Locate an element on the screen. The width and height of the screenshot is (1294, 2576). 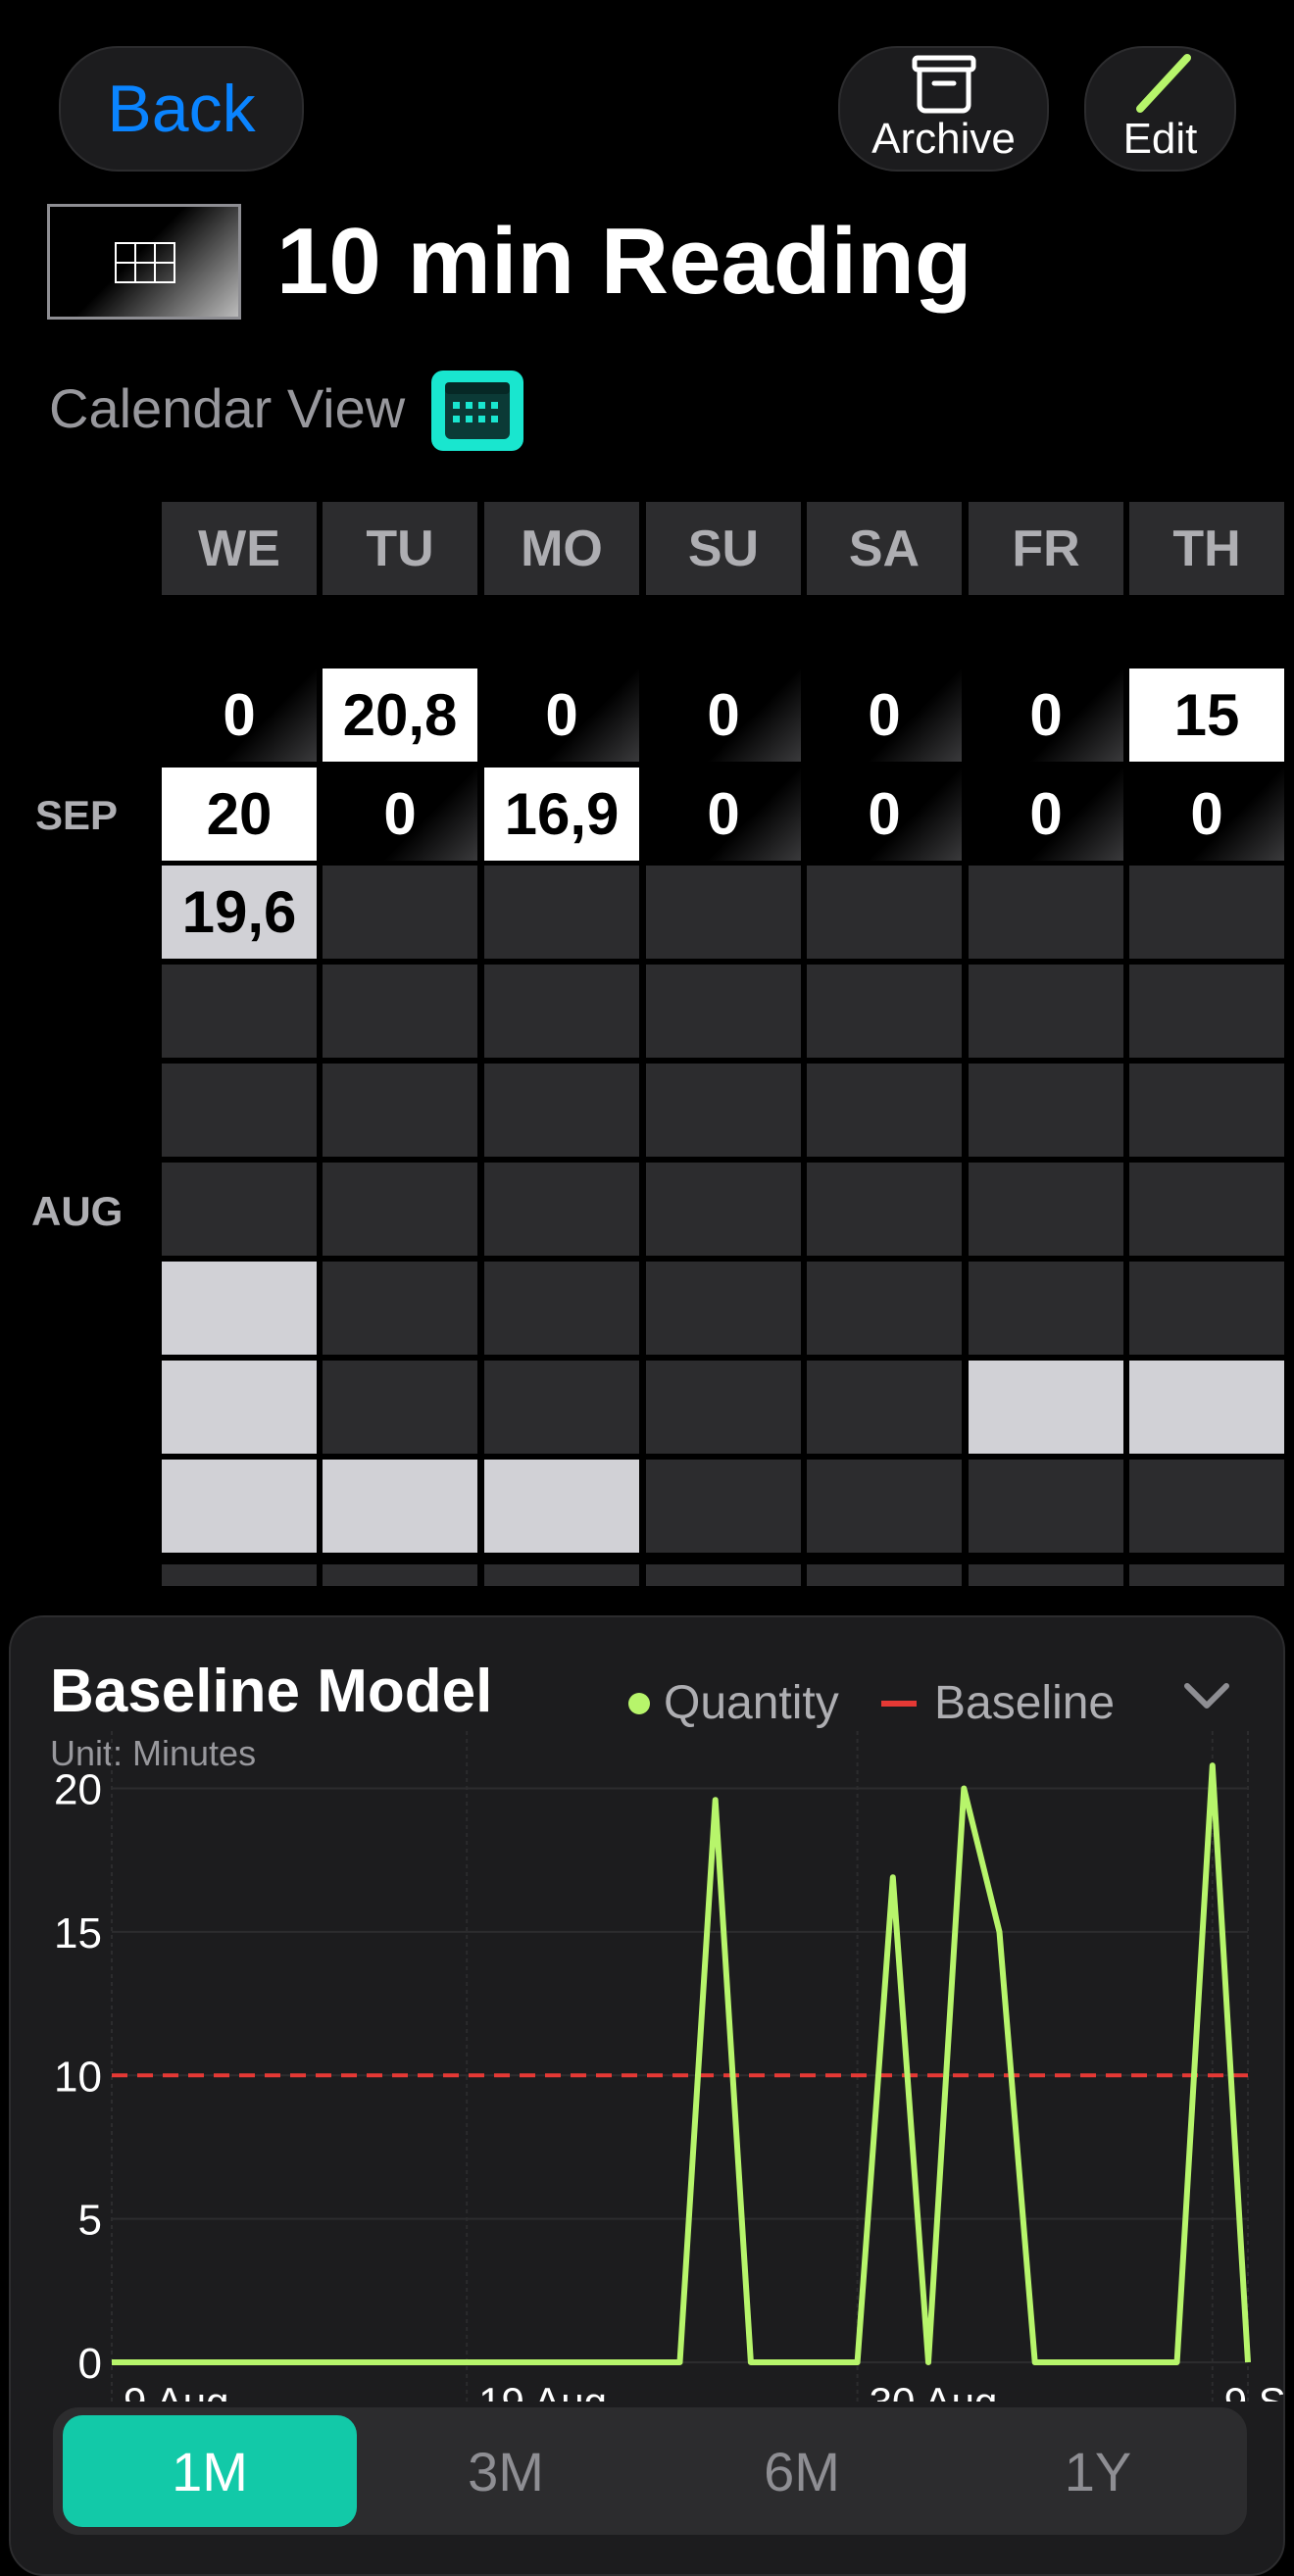
calendar-day-cell: 16,9 is located at coordinates (561, 814).